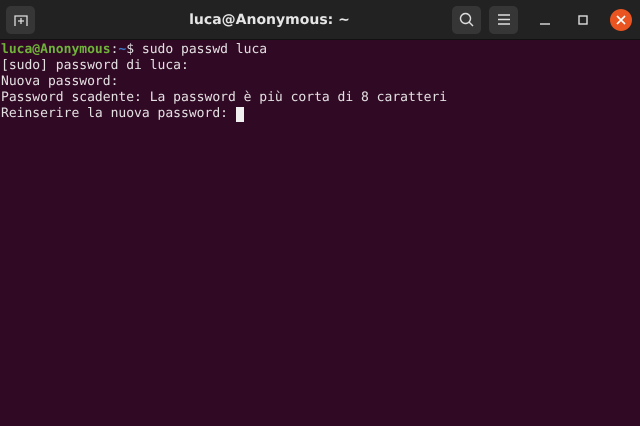  I want to click on new-tab-button, so click(20, 20).